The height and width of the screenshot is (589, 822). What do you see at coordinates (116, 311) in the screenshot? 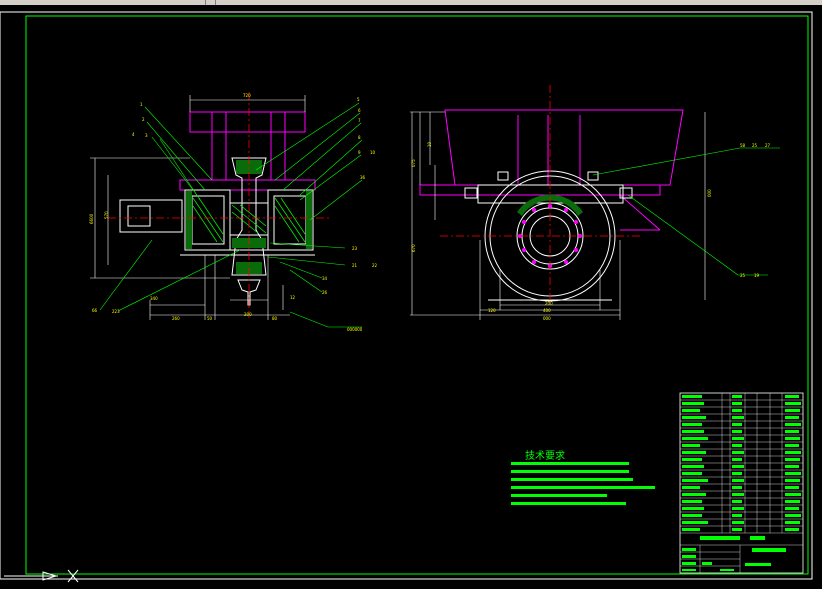
I see `svg-text: 223` at bounding box center [116, 311].